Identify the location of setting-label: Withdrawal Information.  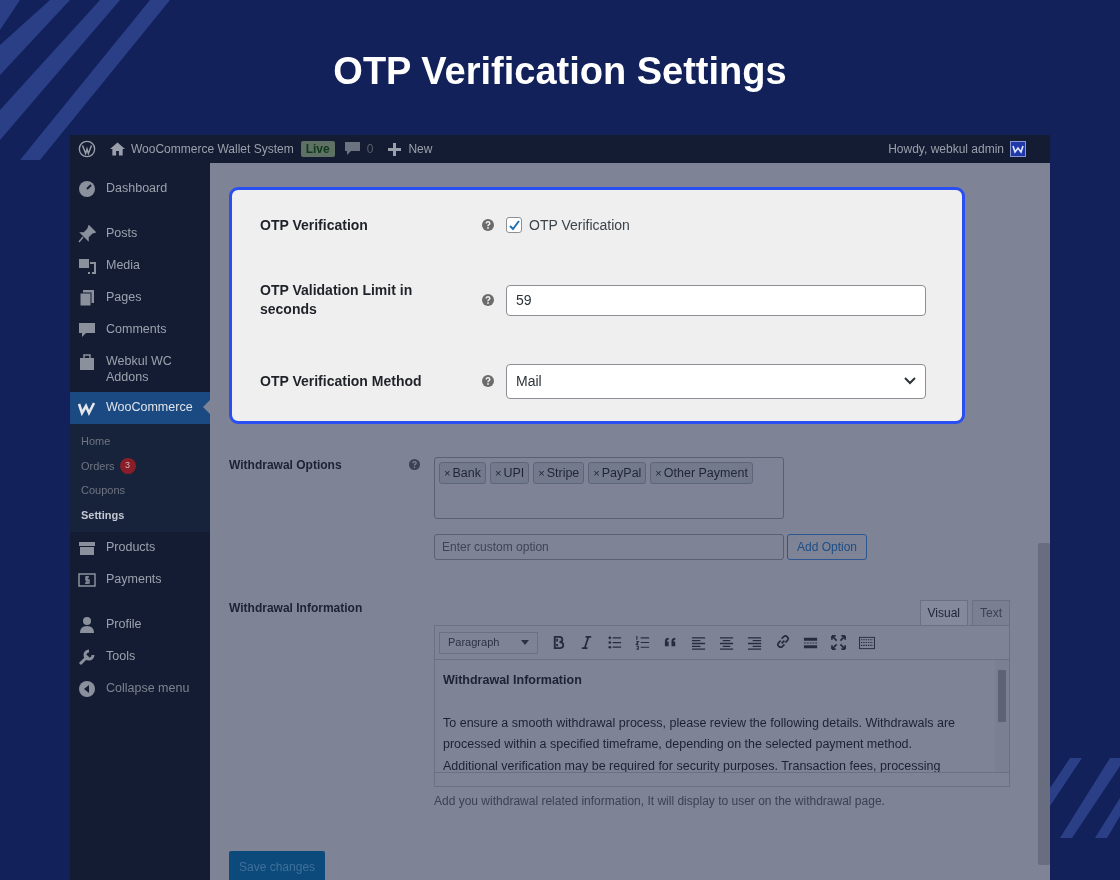
(296, 608).